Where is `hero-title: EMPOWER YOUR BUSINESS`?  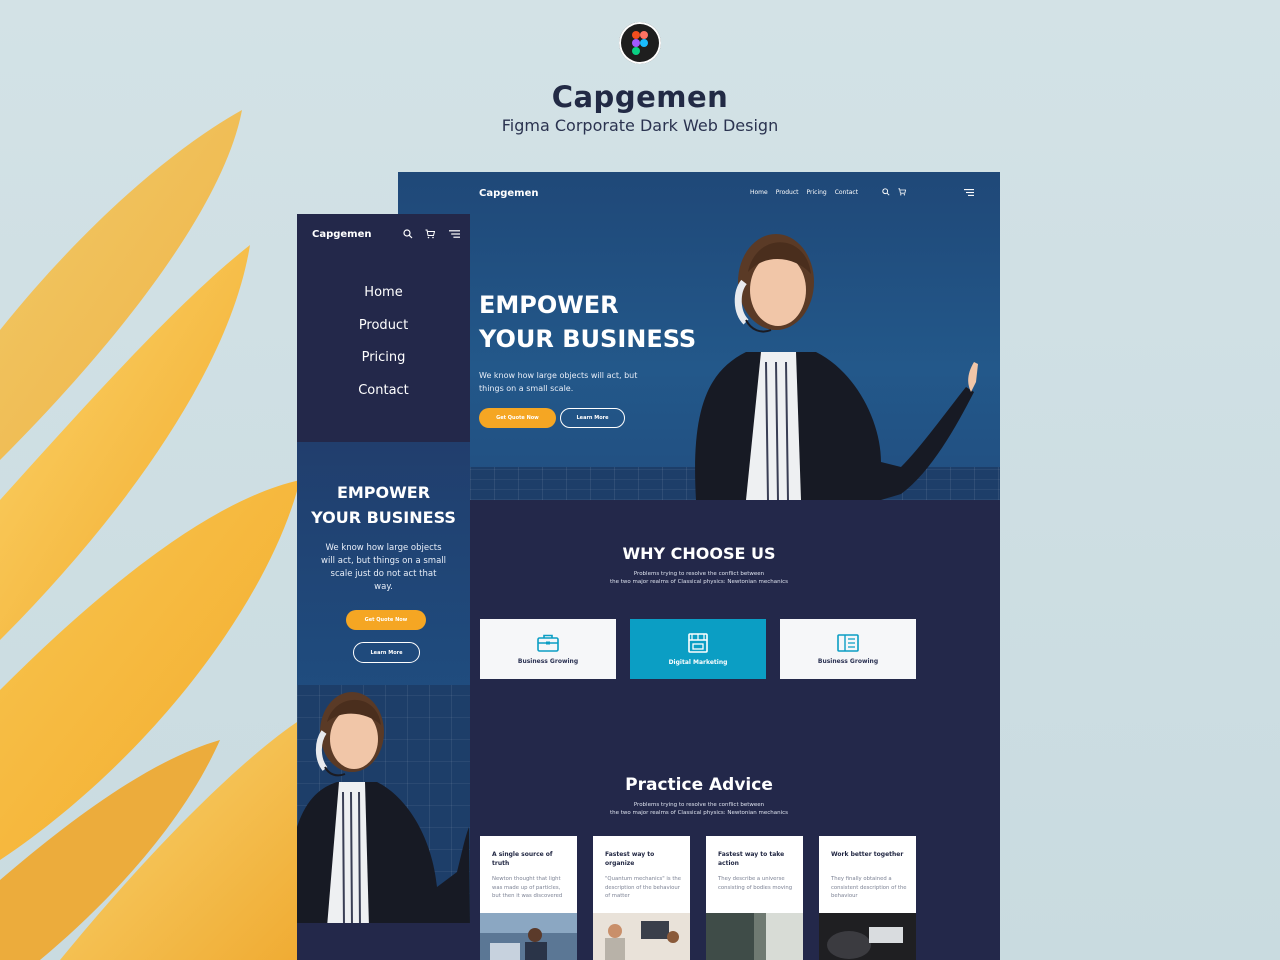 hero-title: EMPOWER YOUR BUSINESS is located at coordinates (588, 322).